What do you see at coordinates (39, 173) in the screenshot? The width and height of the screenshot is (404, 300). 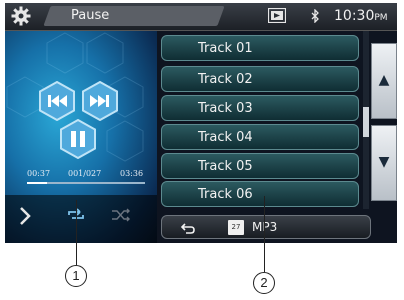 I see `time-elapsed: 00:37` at bounding box center [39, 173].